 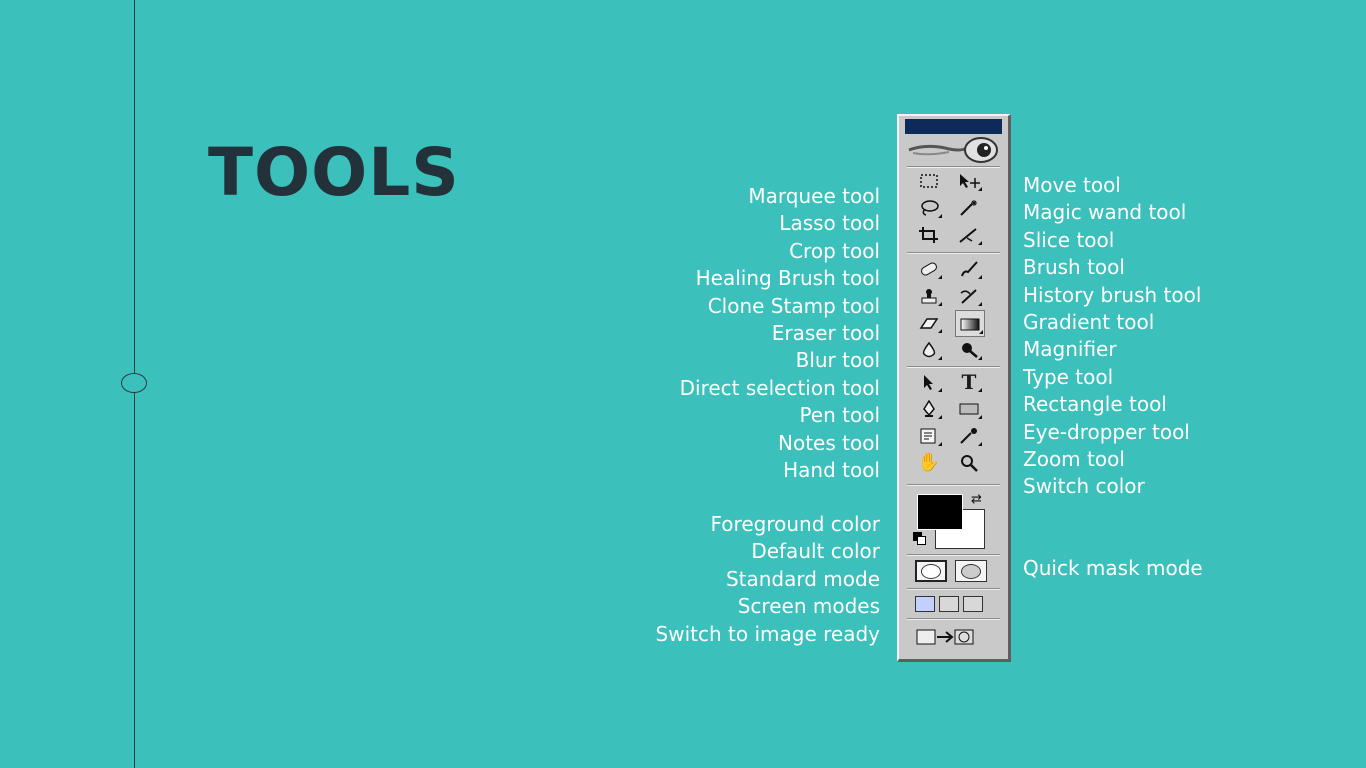 What do you see at coordinates (929, 435) in the screenshot?
I see `notes-tool-icon` at bounding box center [929, 435].